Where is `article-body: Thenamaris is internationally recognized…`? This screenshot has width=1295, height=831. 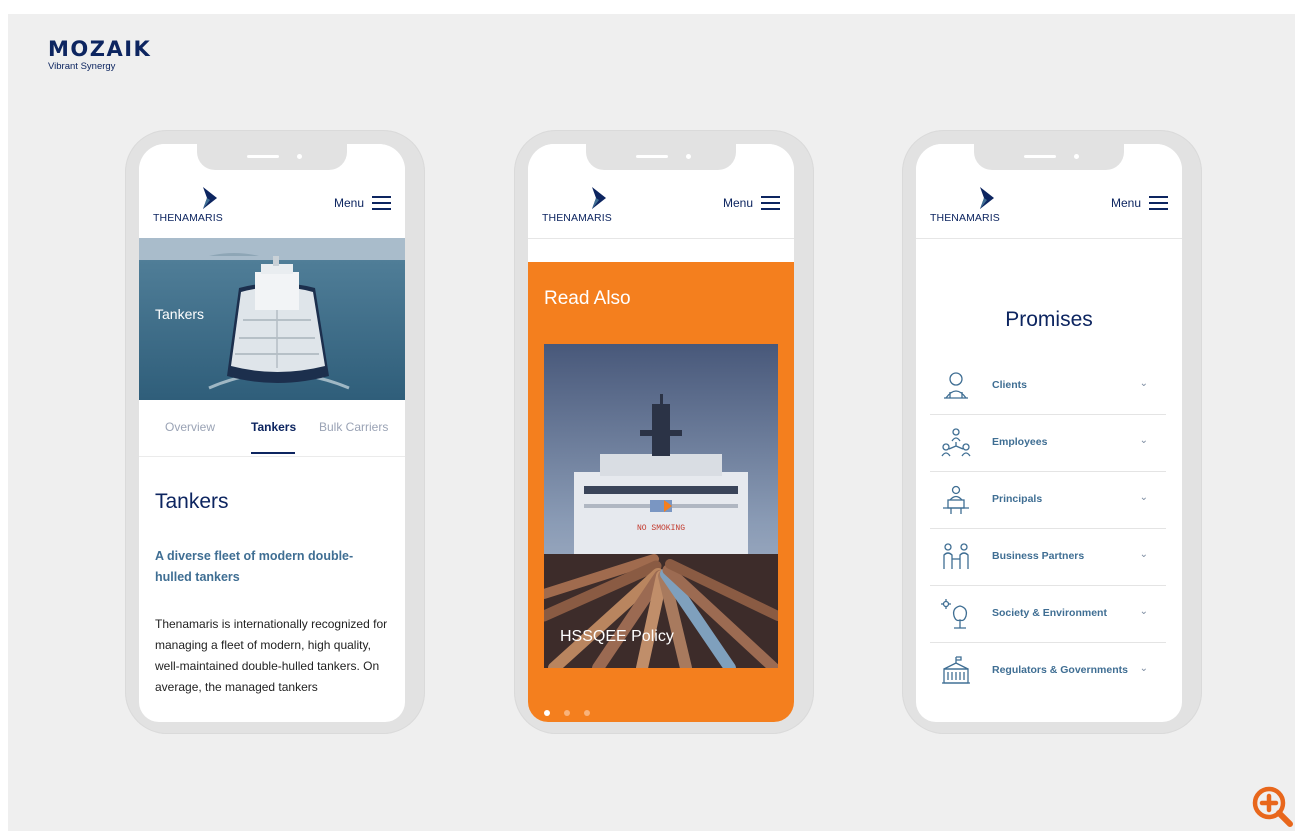 article-body: Thenamaris is internationally recognized… is located at coordinates (271, 655).